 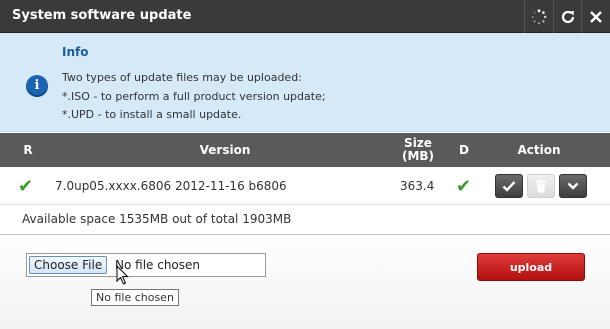 I want to click on info-line: *.UPD - to install a small update., so click(x=152, y=114).